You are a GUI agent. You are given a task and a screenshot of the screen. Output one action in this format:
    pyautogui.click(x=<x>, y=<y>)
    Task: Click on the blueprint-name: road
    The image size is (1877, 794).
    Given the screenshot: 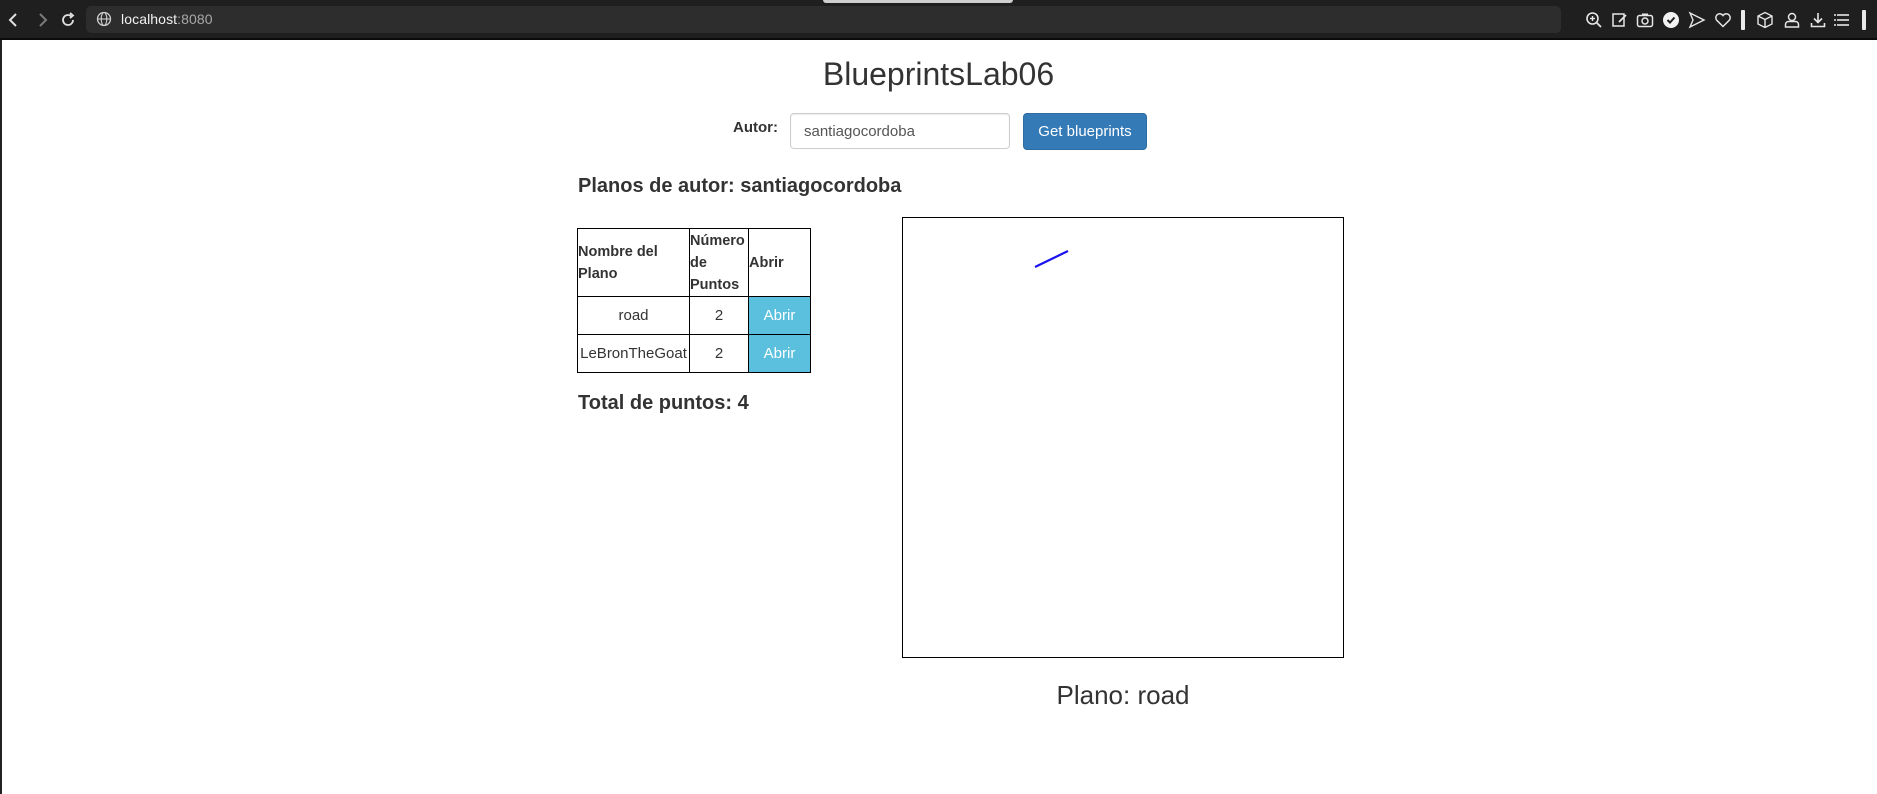 What is the action you would take?
    pyautogui.click(x=633, y=315)
    